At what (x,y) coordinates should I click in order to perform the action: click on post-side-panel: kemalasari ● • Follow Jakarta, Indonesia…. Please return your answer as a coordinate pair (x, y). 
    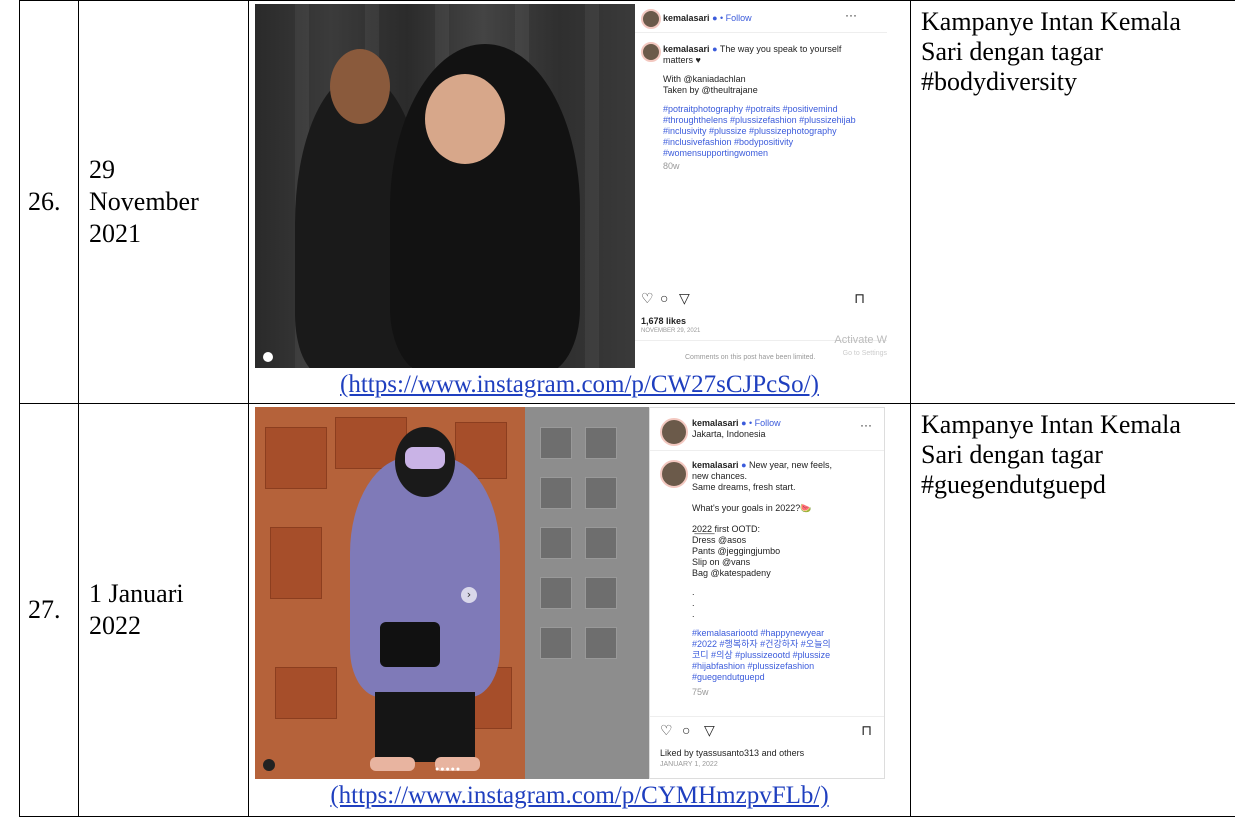
    Looking at the image, I should click on (767, 593).